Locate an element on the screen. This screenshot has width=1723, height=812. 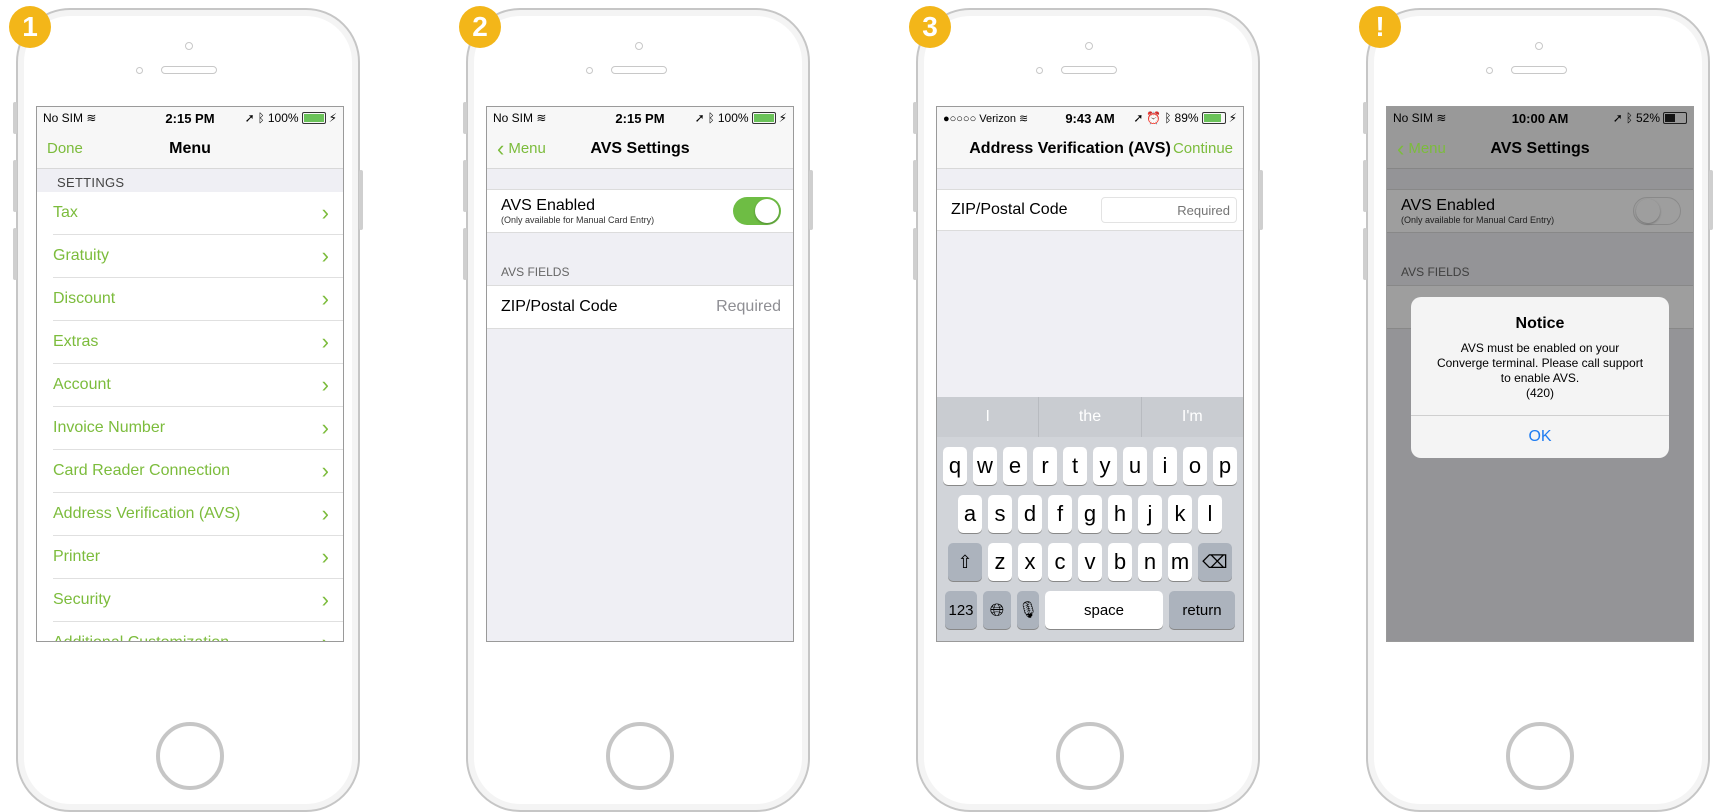
key-e: e is located at coordinates (1015, 466).